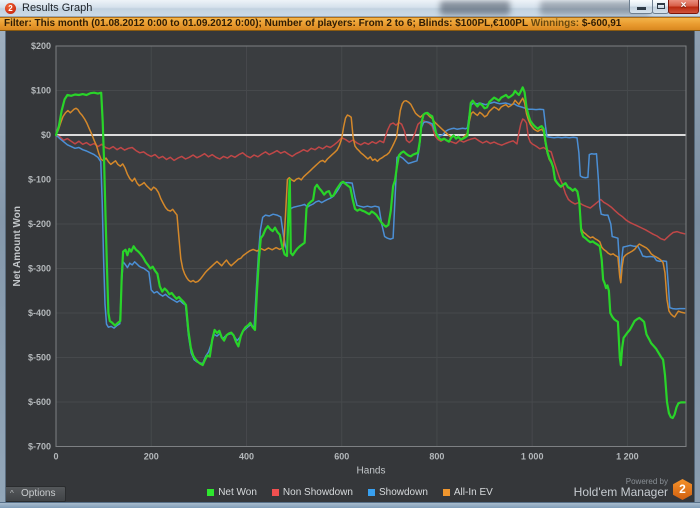 This screenshot has width=700, height=508. Describe the element at coordinates (532, 457) in the screenshot. I see `svg-text: 1 000` at that location.